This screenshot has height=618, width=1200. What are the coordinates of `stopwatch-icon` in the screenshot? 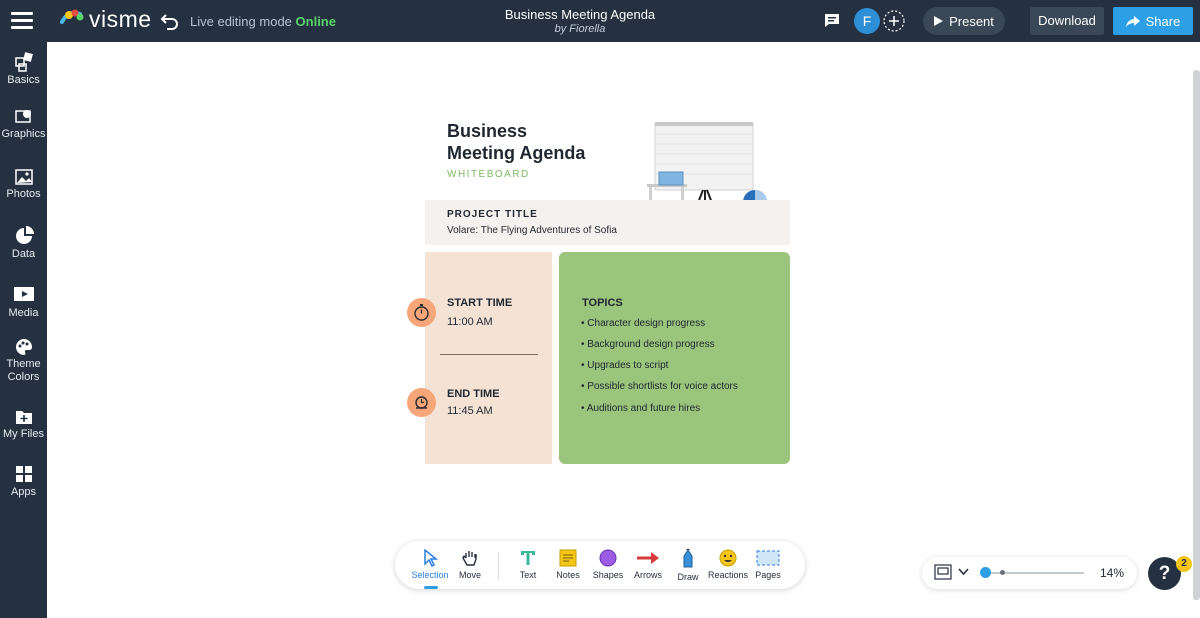 It's located at (421, 312).